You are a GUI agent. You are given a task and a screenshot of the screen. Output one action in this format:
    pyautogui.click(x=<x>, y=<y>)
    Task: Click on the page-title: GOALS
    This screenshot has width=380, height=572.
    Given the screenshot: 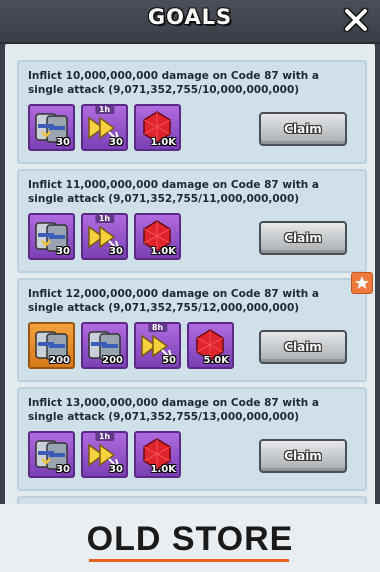 What is the action you would take?
    pyautogui.click(x=190, y=17)
    